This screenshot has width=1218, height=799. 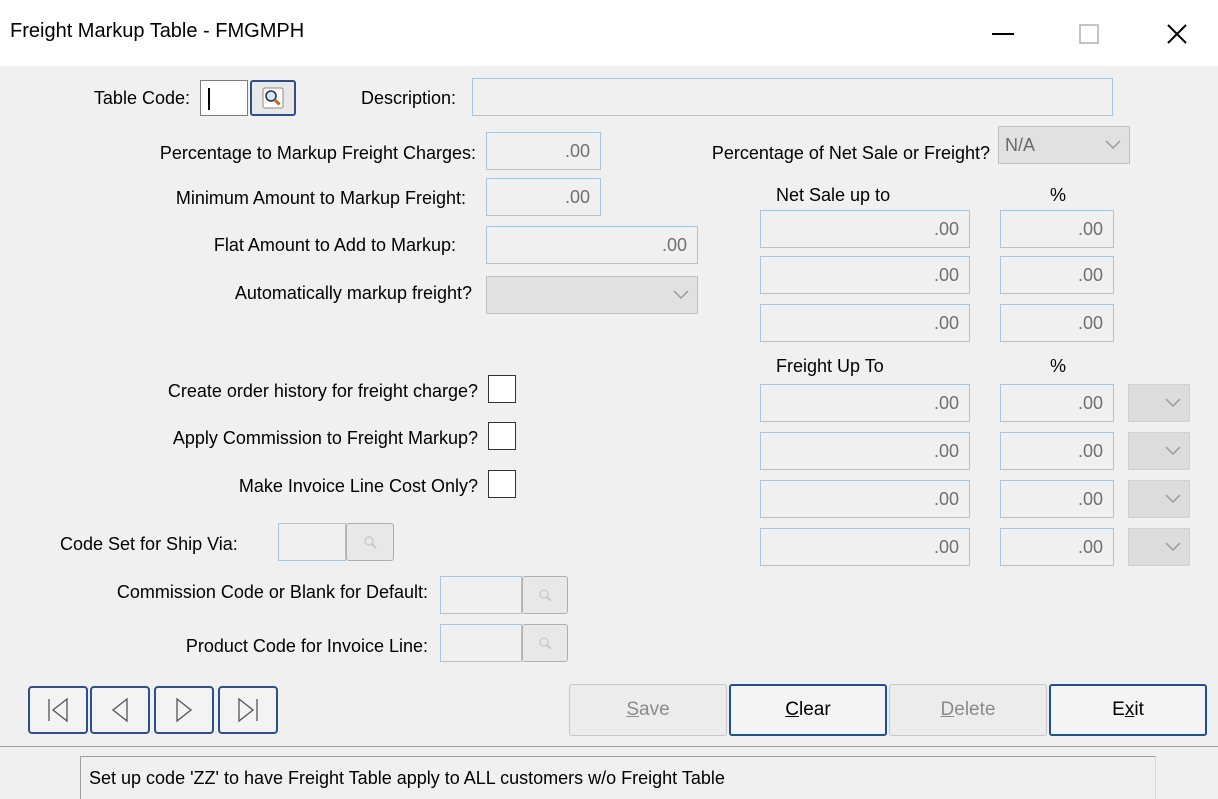 What do you see at coordinates (975, 709) in the screenshot?
I see `delete-label-rest: elete` at bounding box center [975, 709].